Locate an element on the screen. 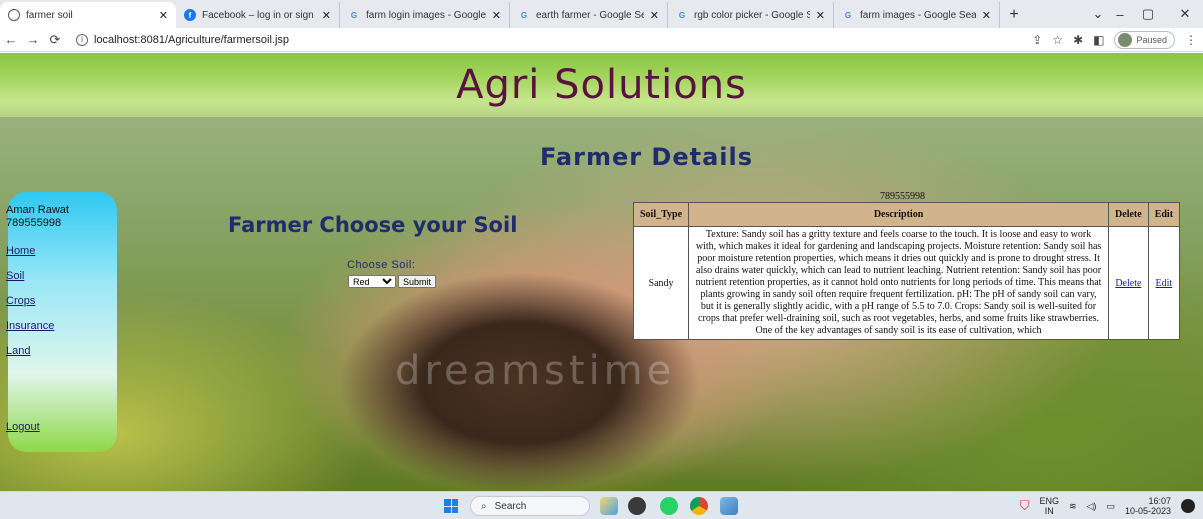 The width and height of the screenshot is (1203, 519). reload-button: ⟳ is located at coordinates (55, 40).